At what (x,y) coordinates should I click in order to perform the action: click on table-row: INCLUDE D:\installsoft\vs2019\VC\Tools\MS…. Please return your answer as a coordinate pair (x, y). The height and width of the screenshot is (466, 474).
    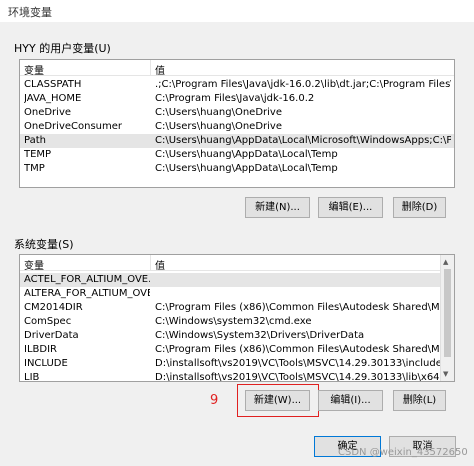
    Looking at the image, I should click on (237, 364).